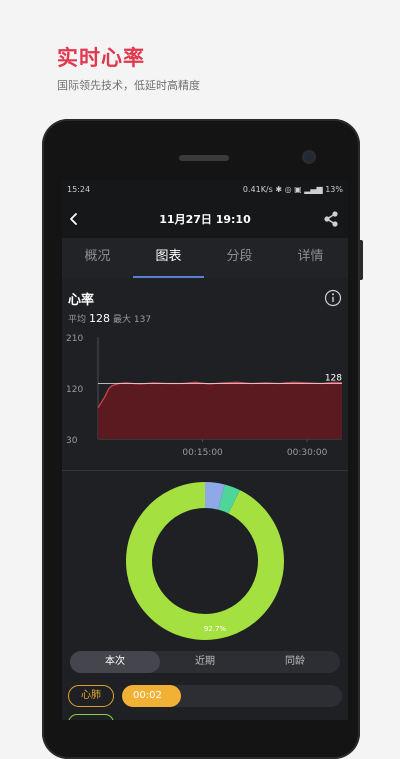  Describe the element at coordinates (310, 258) in the screenshot. I see `tab-details: 详情` at that location.